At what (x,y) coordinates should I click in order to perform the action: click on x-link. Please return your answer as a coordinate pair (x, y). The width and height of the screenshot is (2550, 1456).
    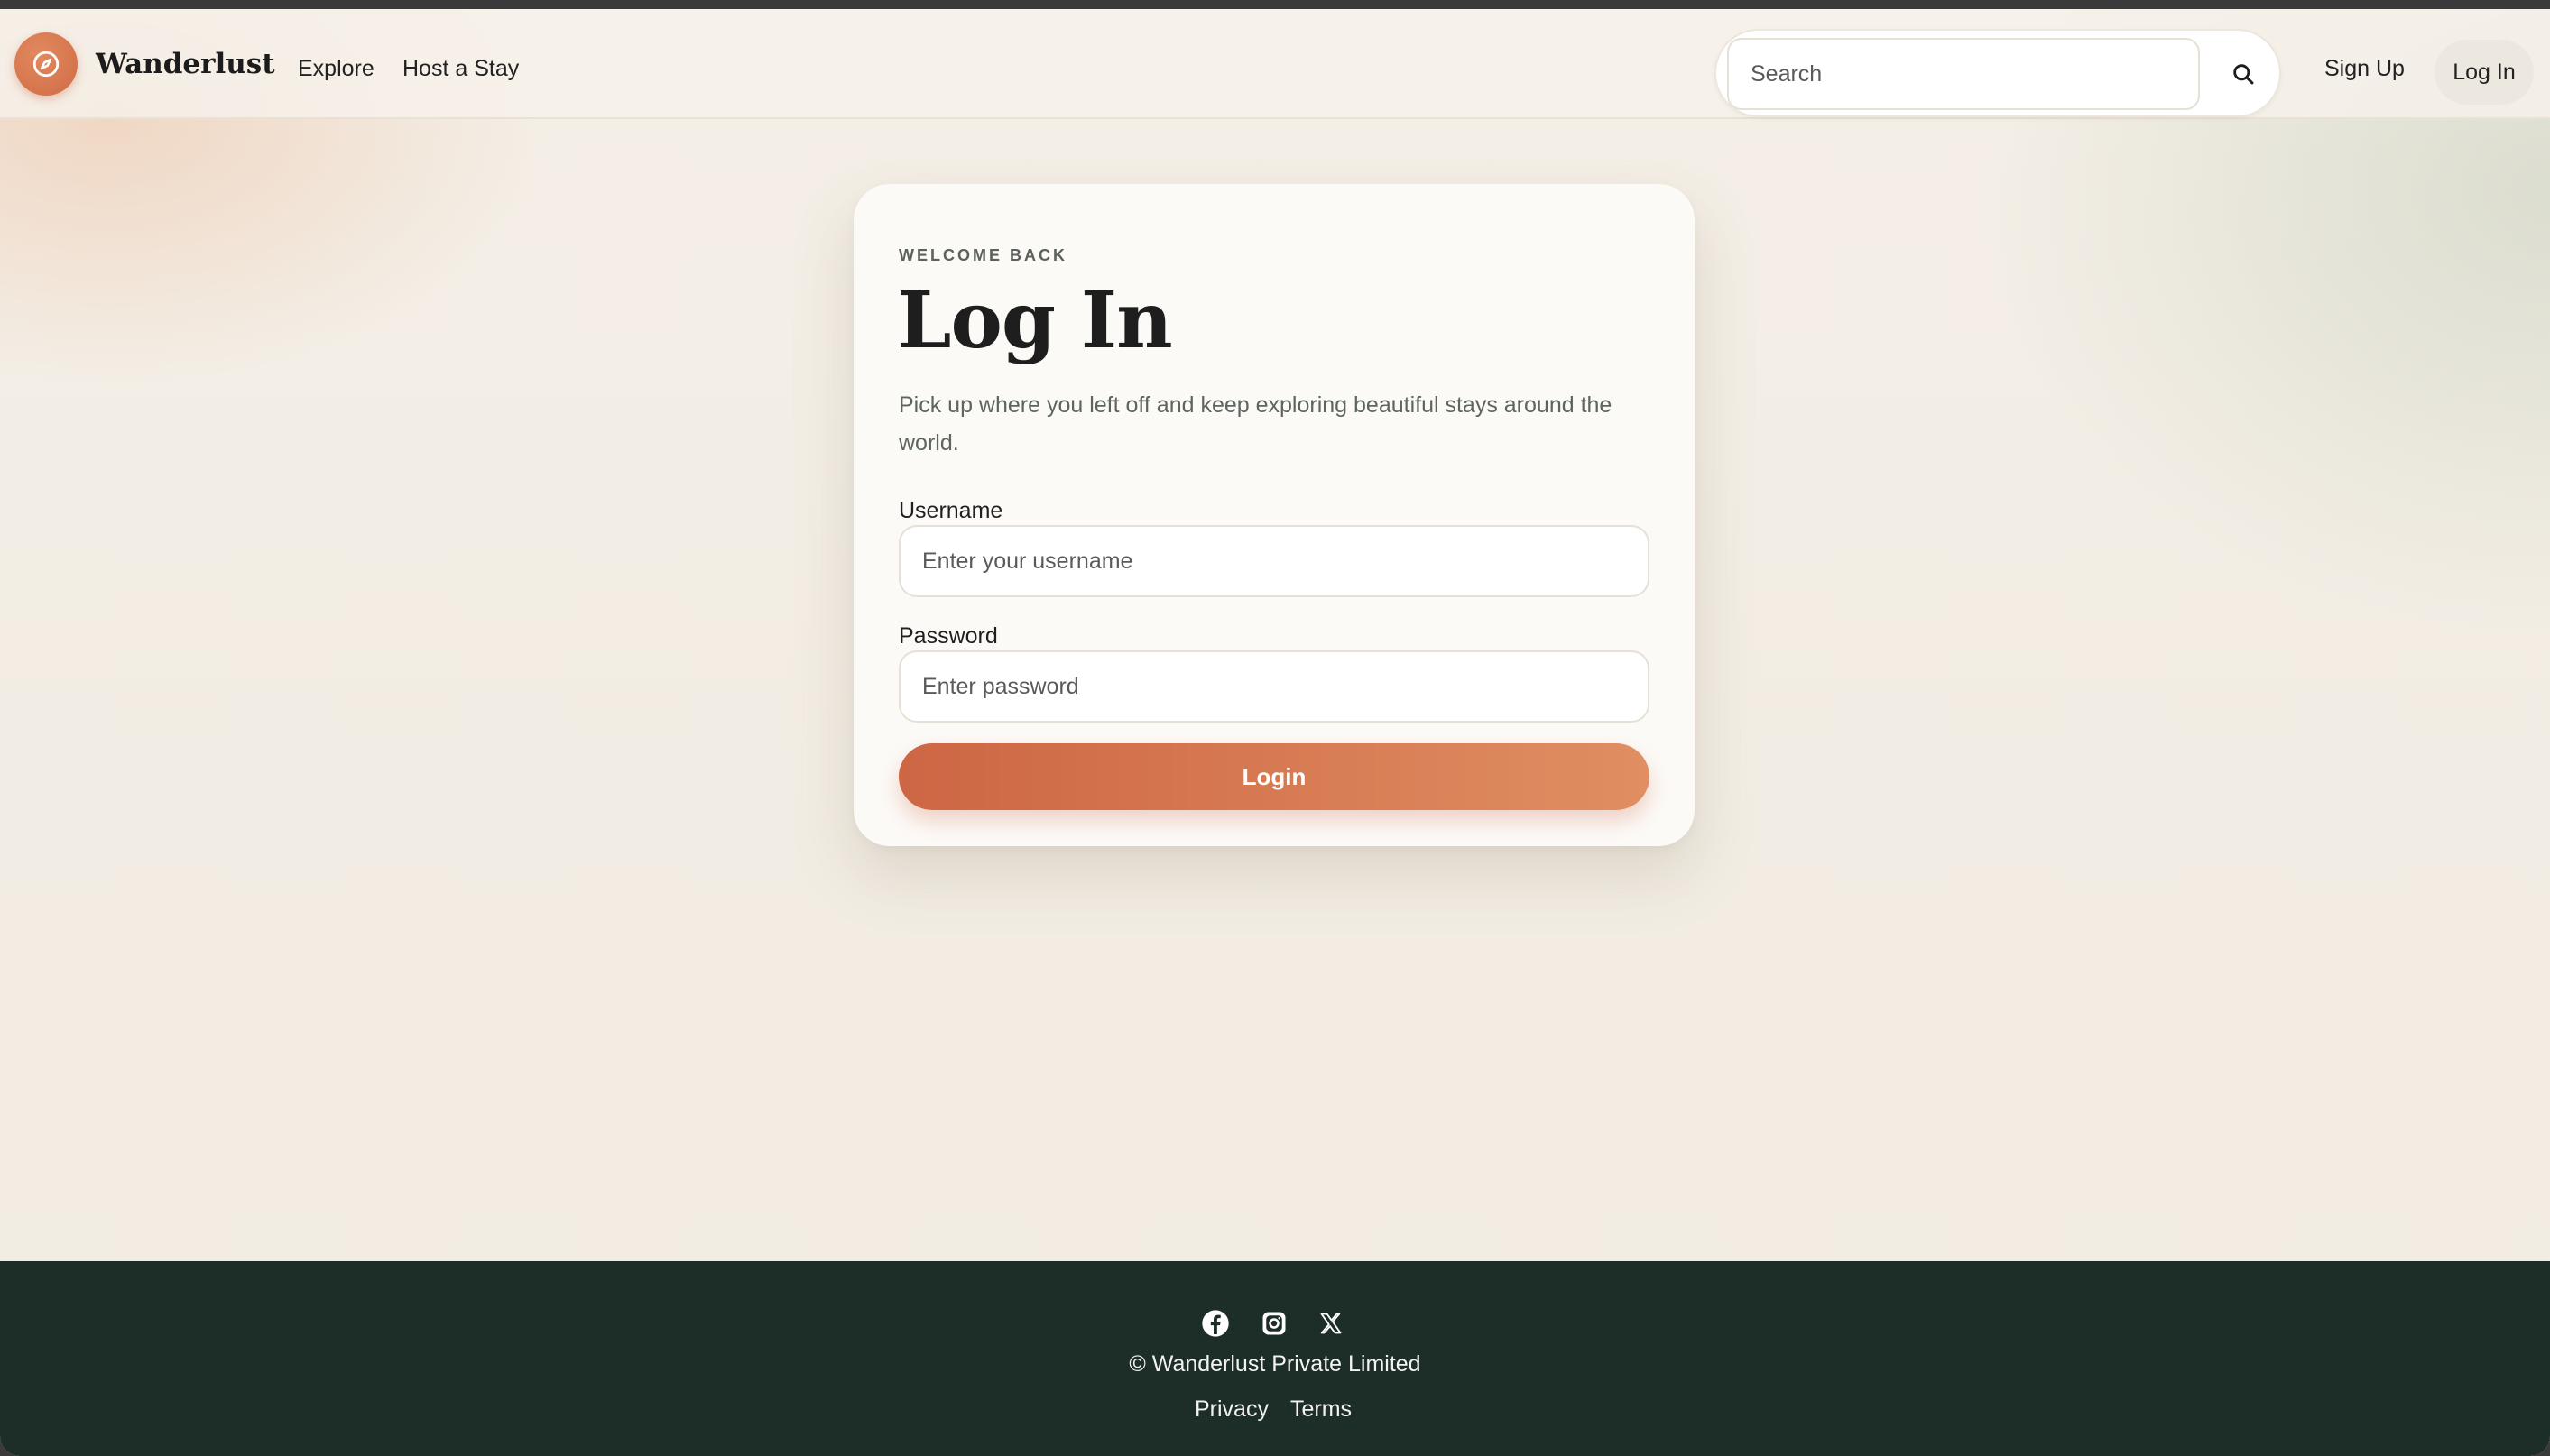
    Looking at the image, I should click on (1331, 1323).